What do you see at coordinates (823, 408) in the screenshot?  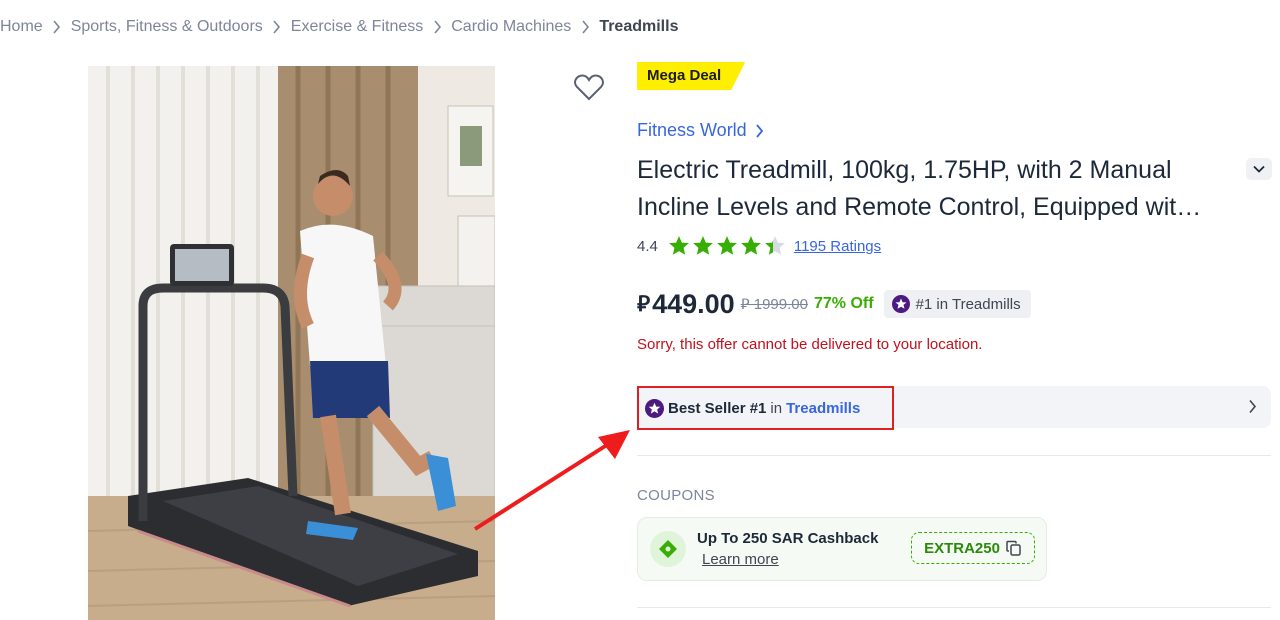 I see `best-seller-category-link: Treadmills` at bounding box center [823, 408].